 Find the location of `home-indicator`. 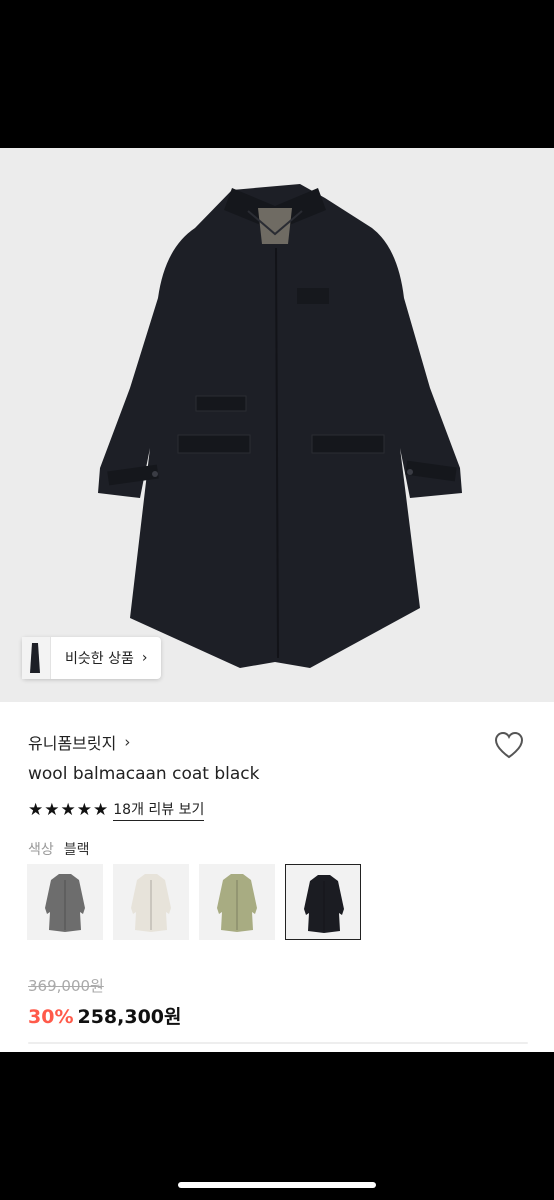

home-indicator is located at coordinates (277, 1185).